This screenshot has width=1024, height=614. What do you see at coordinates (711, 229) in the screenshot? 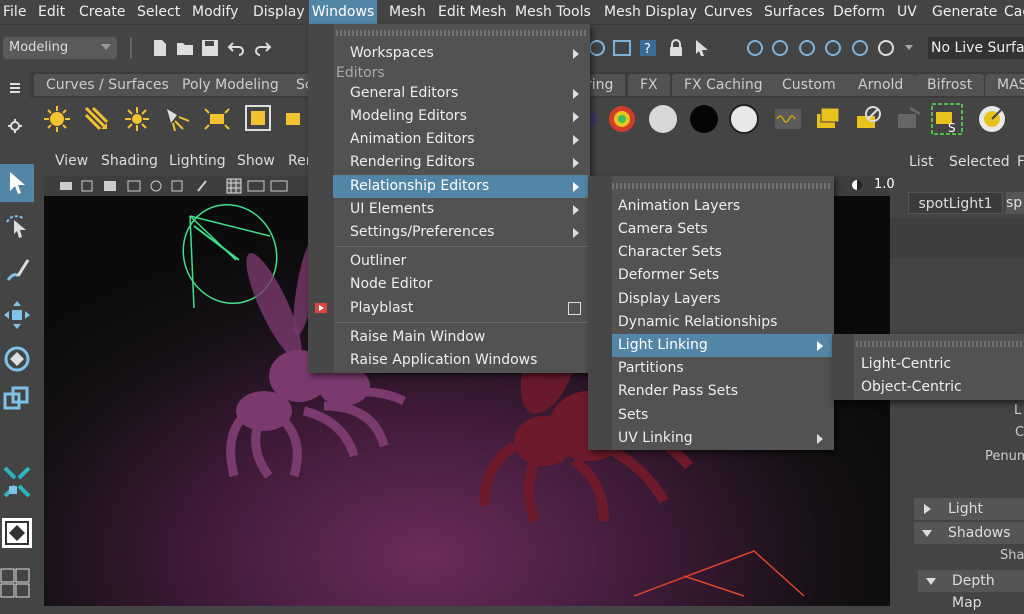
I see `menu-item-camera-sets: Camera Sets` at bounding box center [711, 229].